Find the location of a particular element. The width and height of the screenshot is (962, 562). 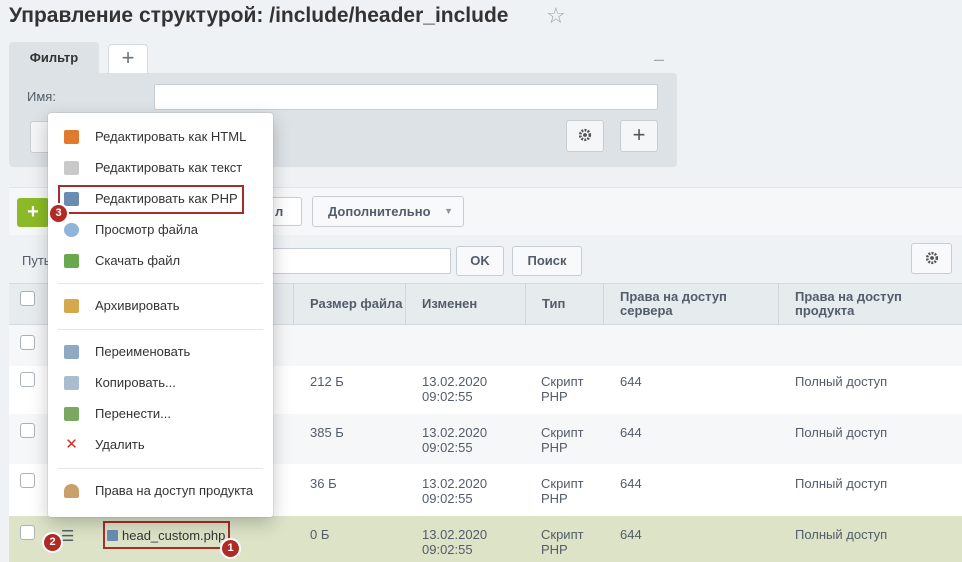

download-icon is located at coordinates (71, 261).